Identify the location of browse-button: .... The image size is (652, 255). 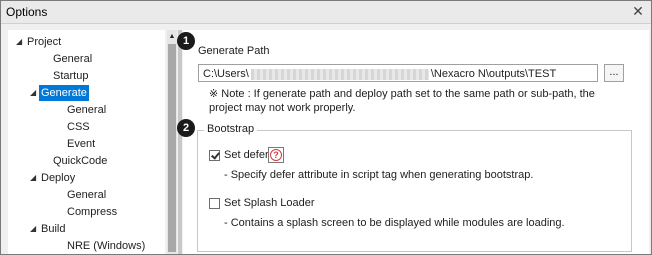
(614, 73).